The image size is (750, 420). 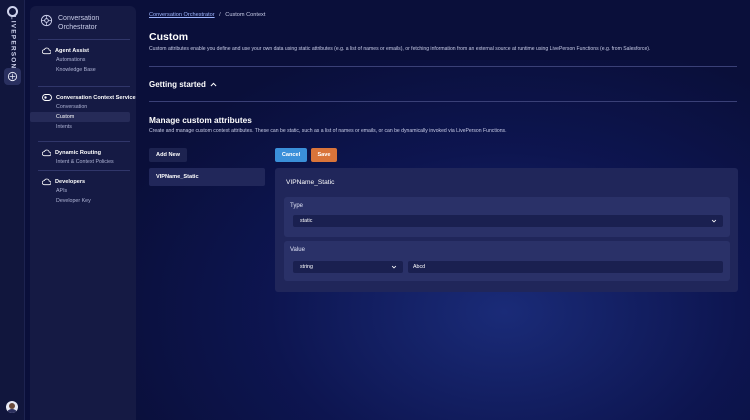 What do you see at coordinates (47, 97) in the screenshot?
I see `context-service-icon` at bounding box center [47, 97].